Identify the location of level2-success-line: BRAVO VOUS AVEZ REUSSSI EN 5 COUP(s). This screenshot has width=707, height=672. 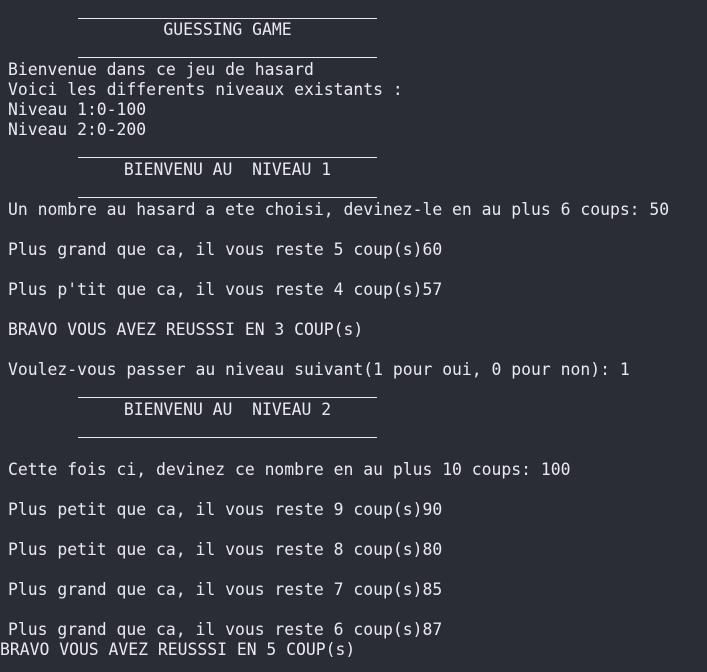
(178, 649).